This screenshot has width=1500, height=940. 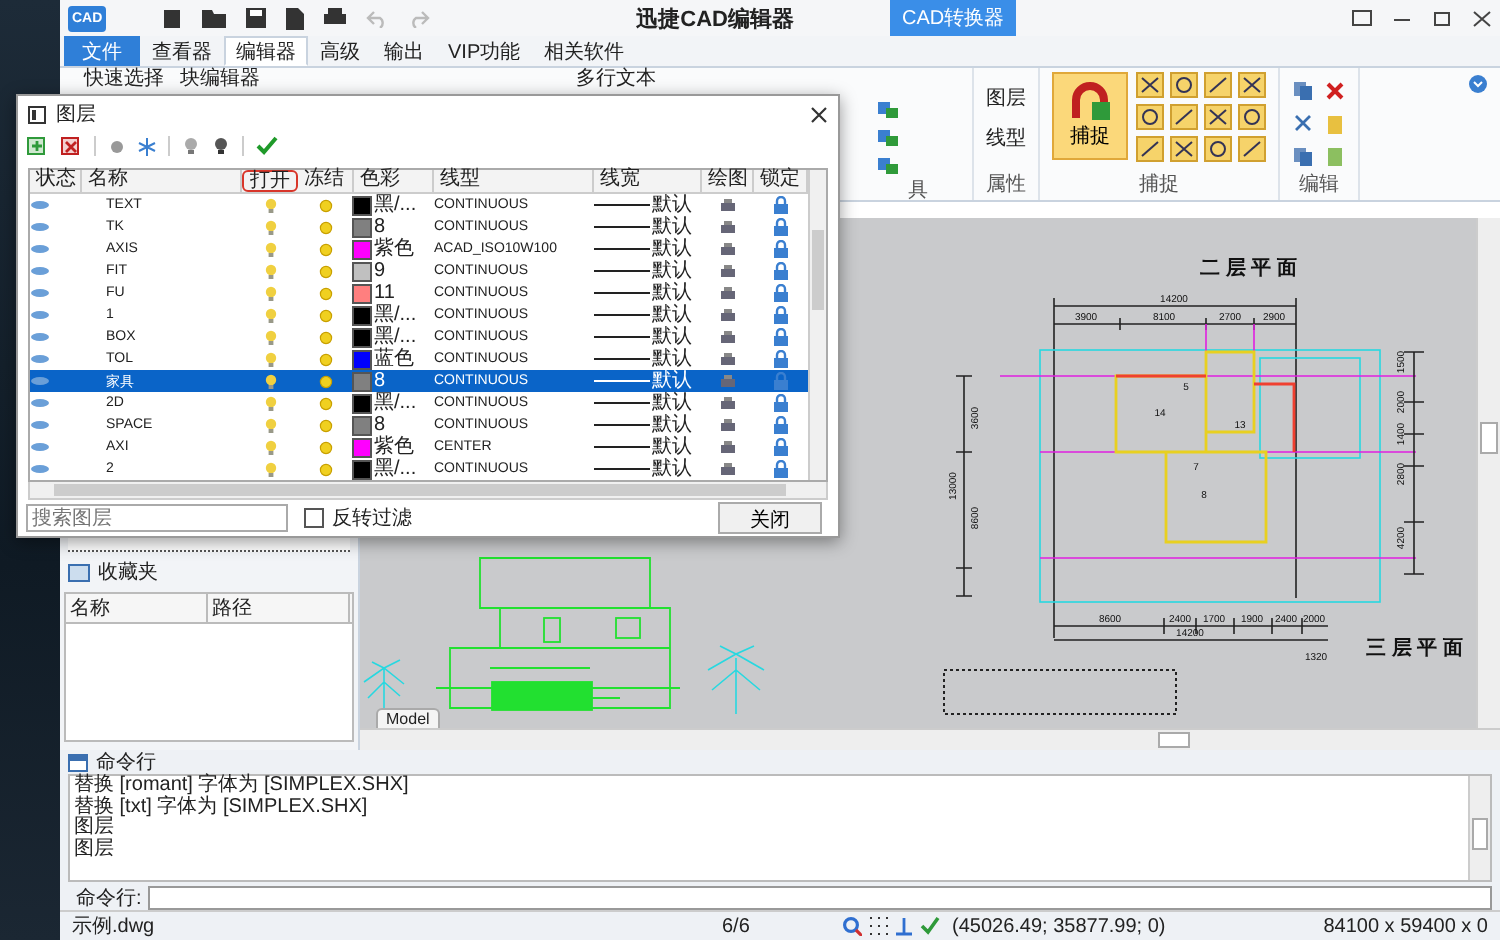 What do you see at coordinates (71, 146) in the screenshot?
I see `layer-delete-icon` at bounding box center [71, 146].